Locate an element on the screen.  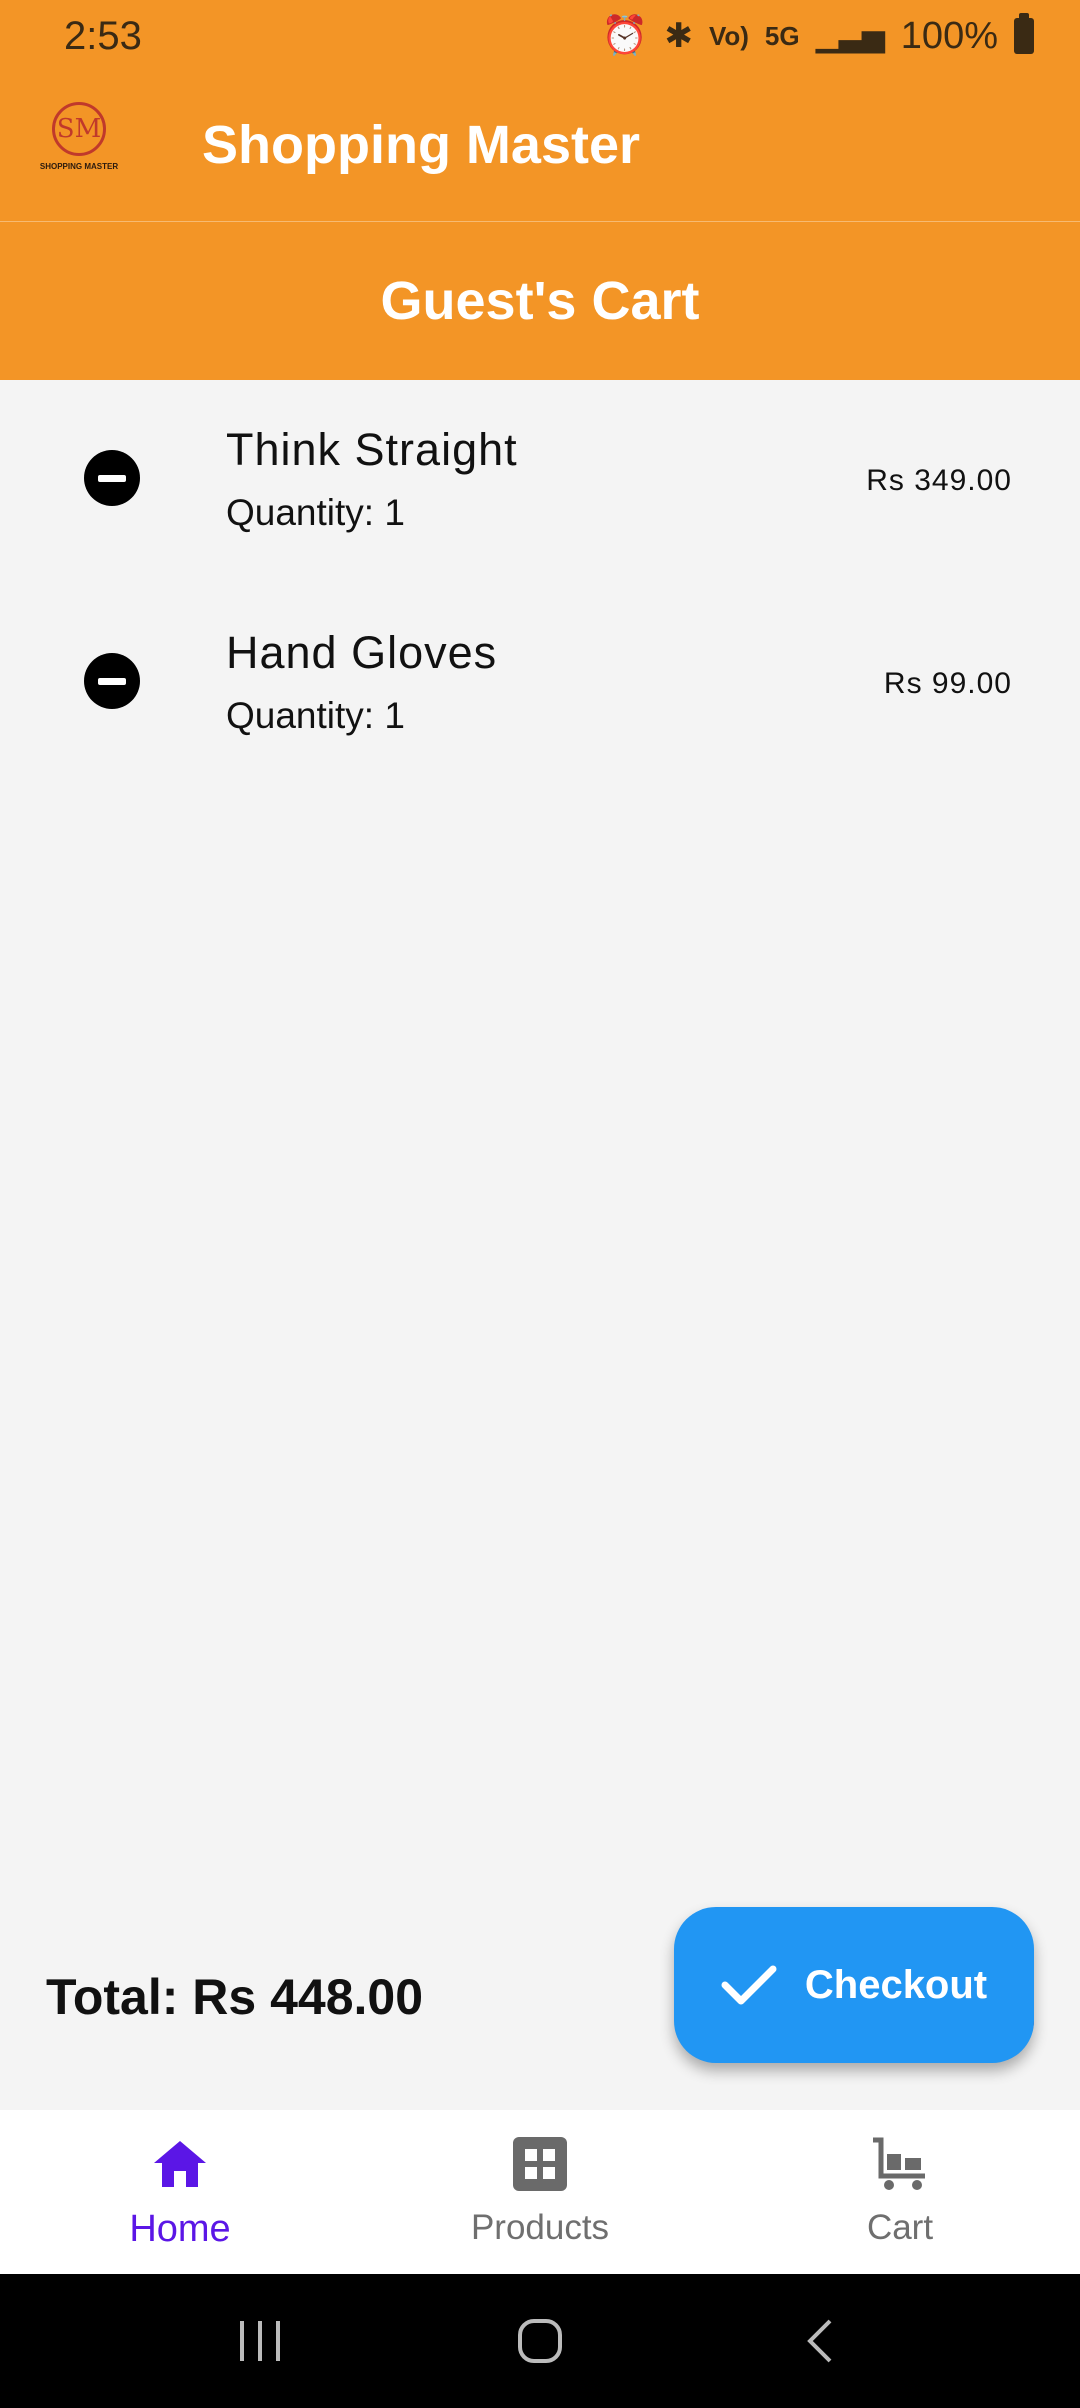
bottom-navigation: Home Products Cart is located at coordinates (540, 2192).